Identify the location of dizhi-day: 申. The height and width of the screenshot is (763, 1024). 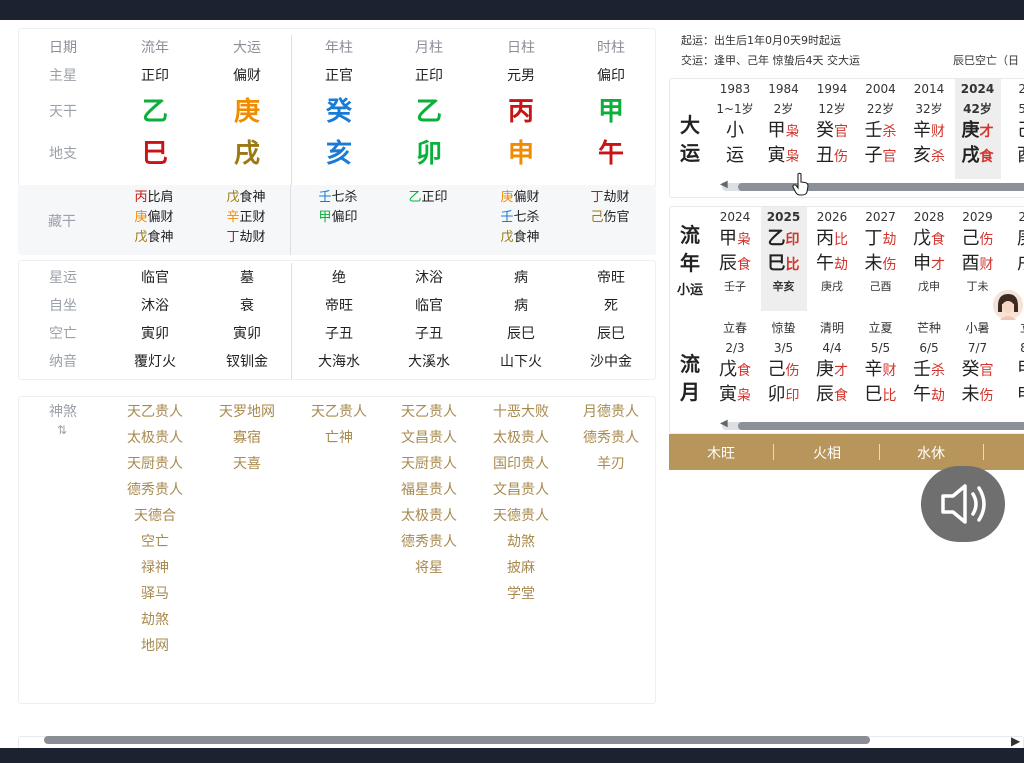
(520, 154).